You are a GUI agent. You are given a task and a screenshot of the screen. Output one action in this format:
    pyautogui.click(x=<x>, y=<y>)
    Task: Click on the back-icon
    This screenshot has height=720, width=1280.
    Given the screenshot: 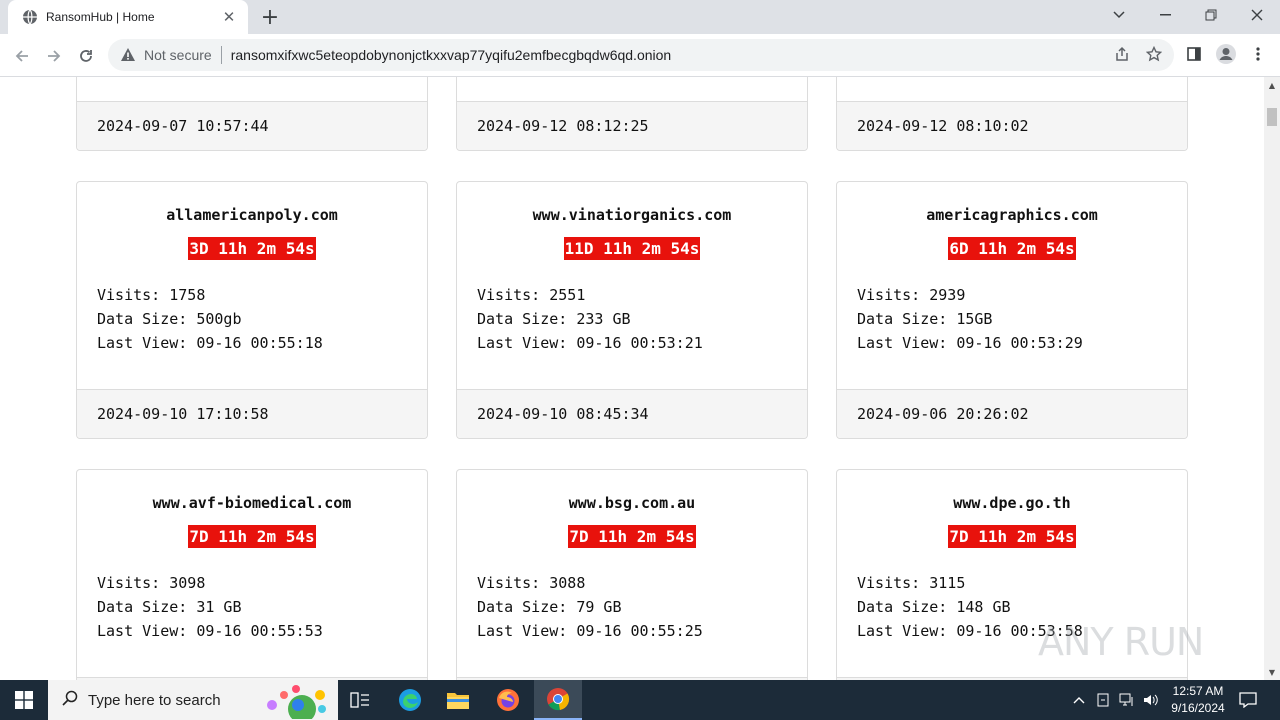 What is the action you would take?
    pyautogui.click(x=22, y=56)
    